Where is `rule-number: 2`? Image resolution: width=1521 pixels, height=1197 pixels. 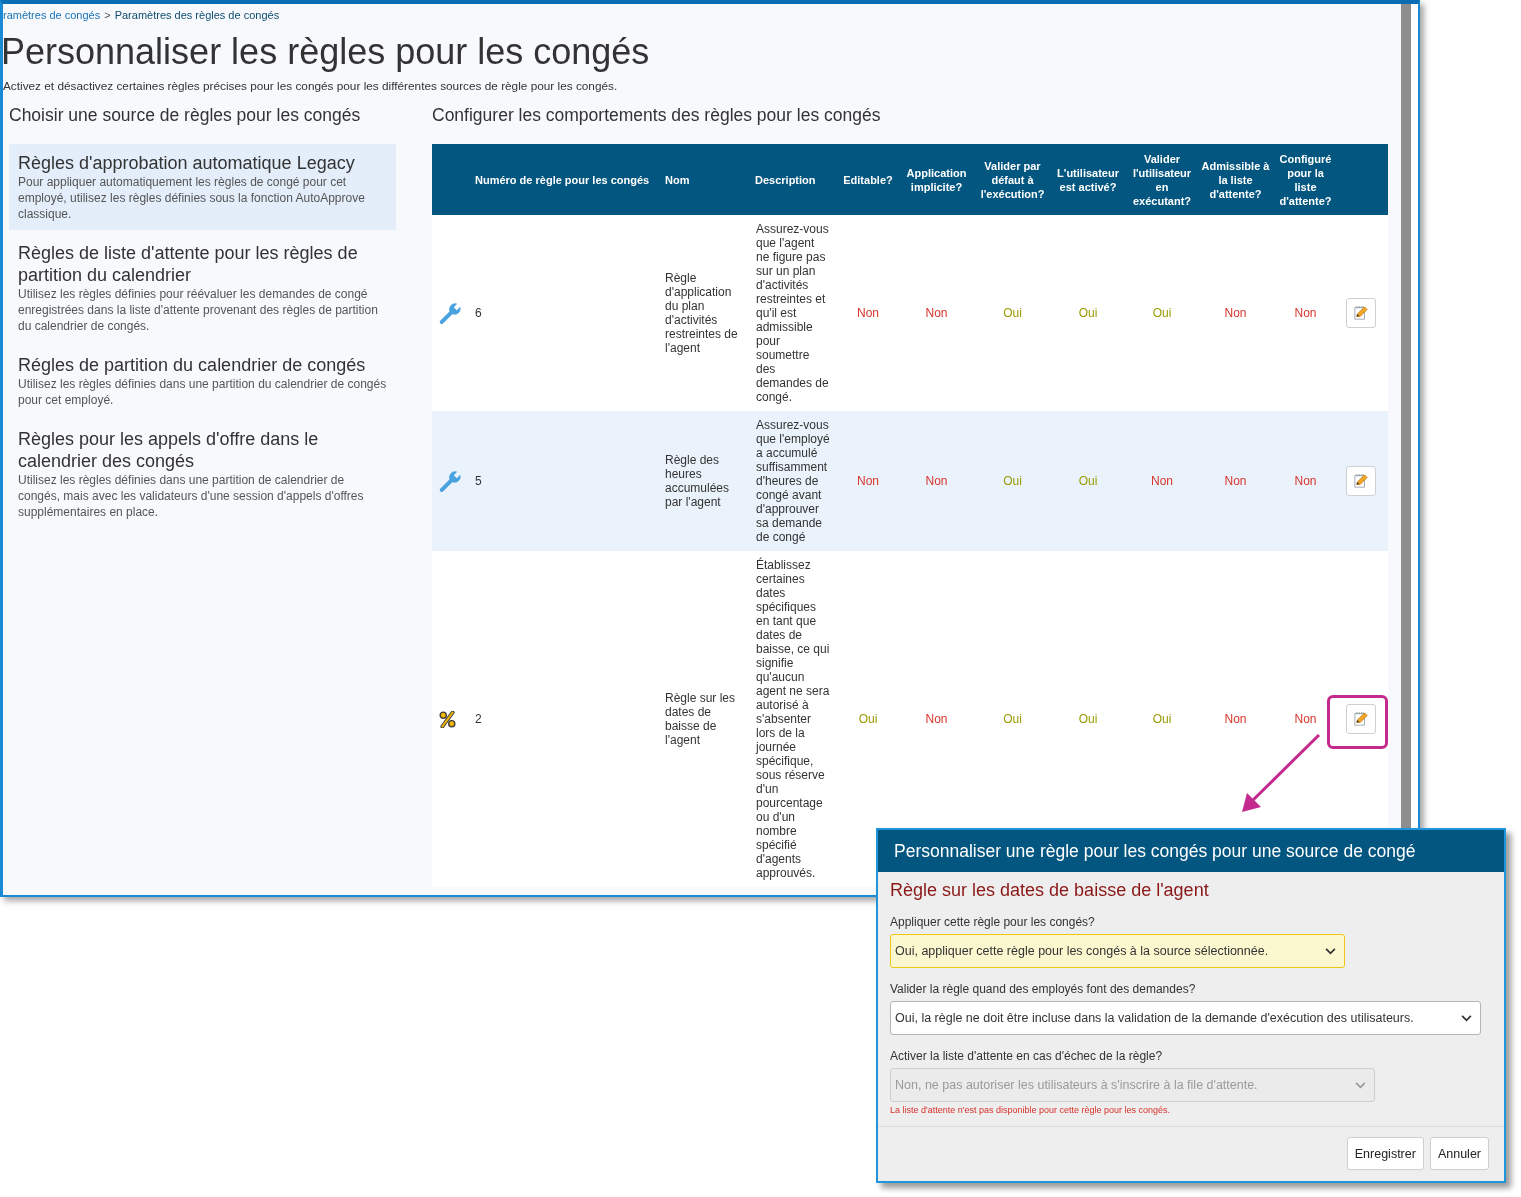 rule-number: 2 is located at coordinates (478, 719).